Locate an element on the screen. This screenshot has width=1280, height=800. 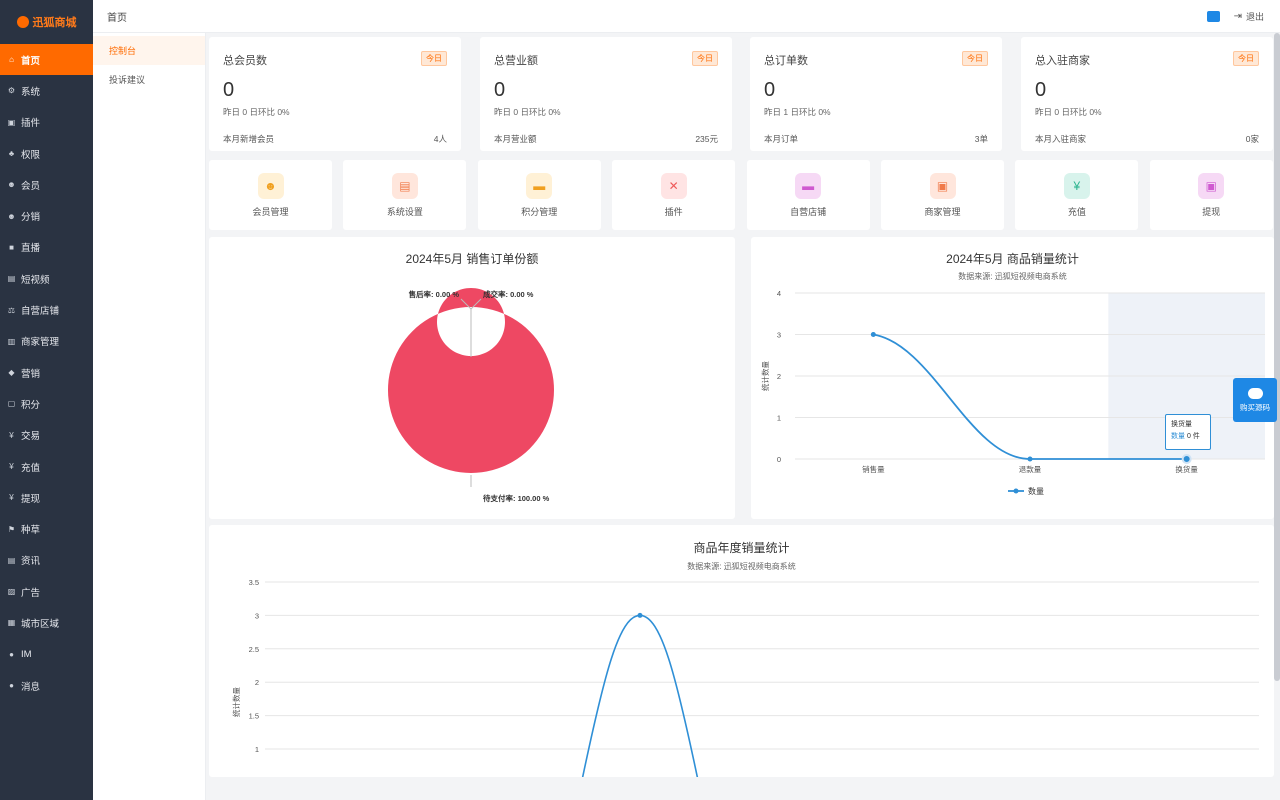
sidebar-item-label: 商家管理 is located at coordinates (40, 343).